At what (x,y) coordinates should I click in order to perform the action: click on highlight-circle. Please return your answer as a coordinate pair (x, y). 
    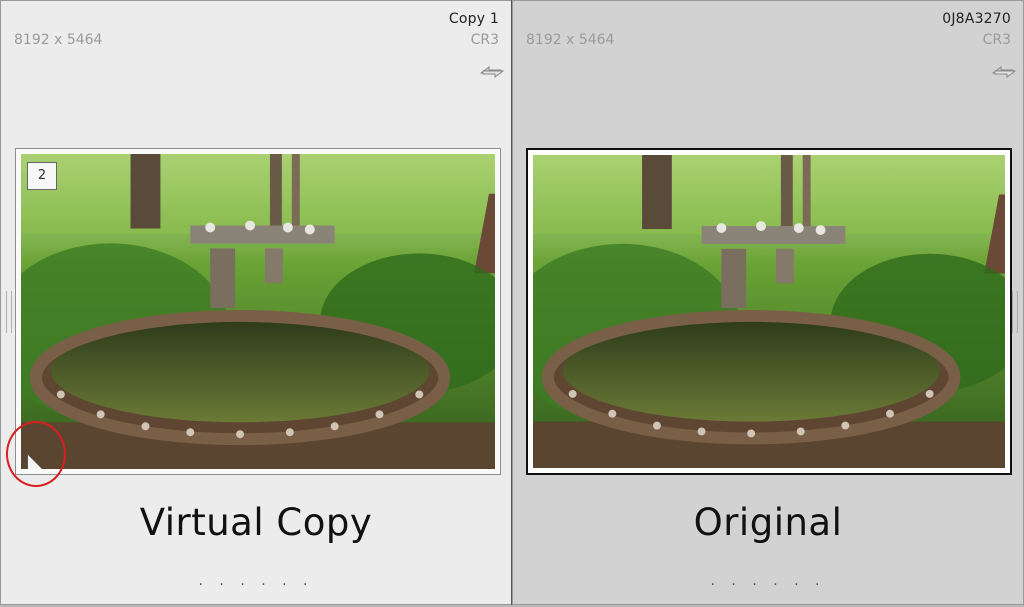
    Looking at the image, I should click on (36, 454).